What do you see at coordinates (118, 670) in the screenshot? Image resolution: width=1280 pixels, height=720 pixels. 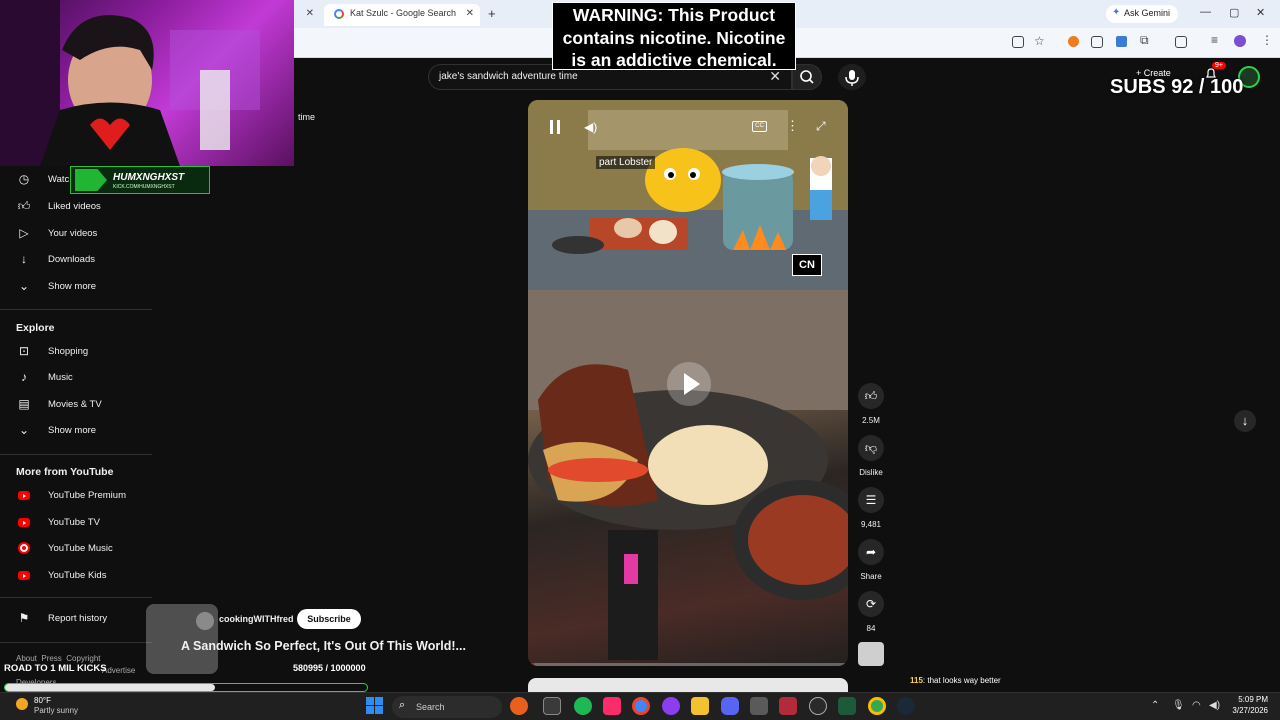 I see `footer-link-advertise: Advertise` at bounding box center [118, 670].